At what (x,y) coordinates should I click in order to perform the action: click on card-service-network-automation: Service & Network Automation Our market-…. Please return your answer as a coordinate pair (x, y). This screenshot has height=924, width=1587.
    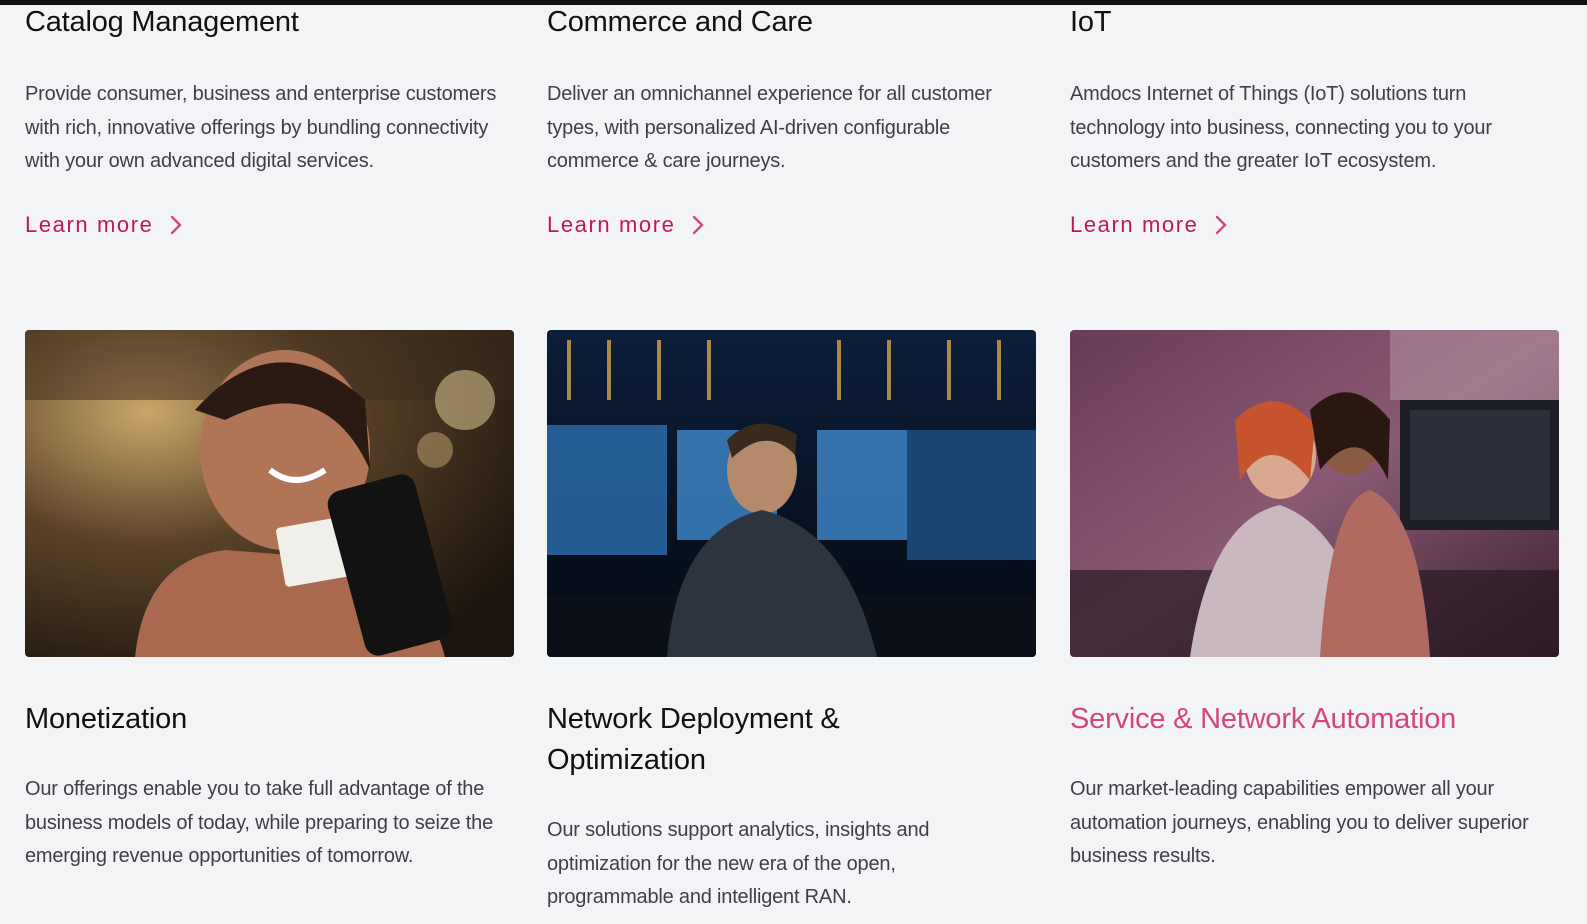
    Looking at the image, I should click on (1315, 786).